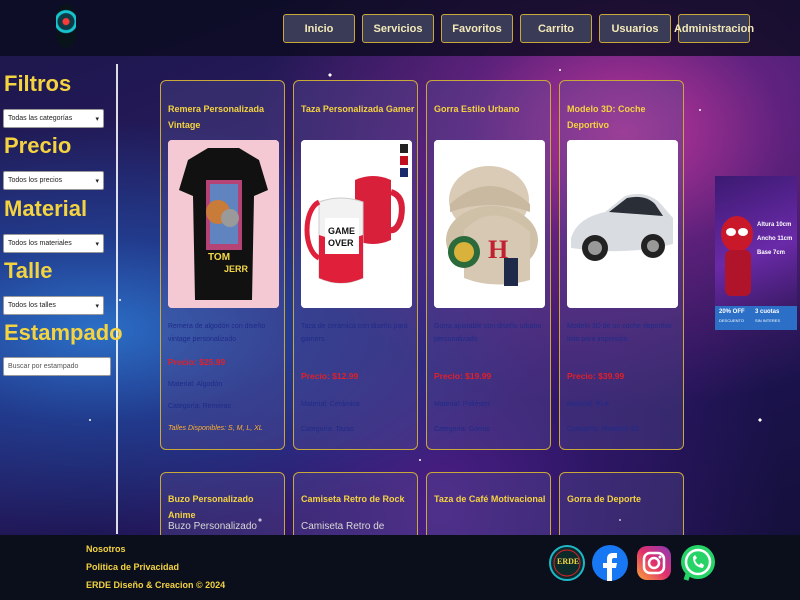 Image resolution: width=800 pixels, height=600 pixels. What do you see at coordinates (358, 109) in the screenshot?
I see `product-title: Taza Personalizada Gamer` at bounding box center [358, 109].